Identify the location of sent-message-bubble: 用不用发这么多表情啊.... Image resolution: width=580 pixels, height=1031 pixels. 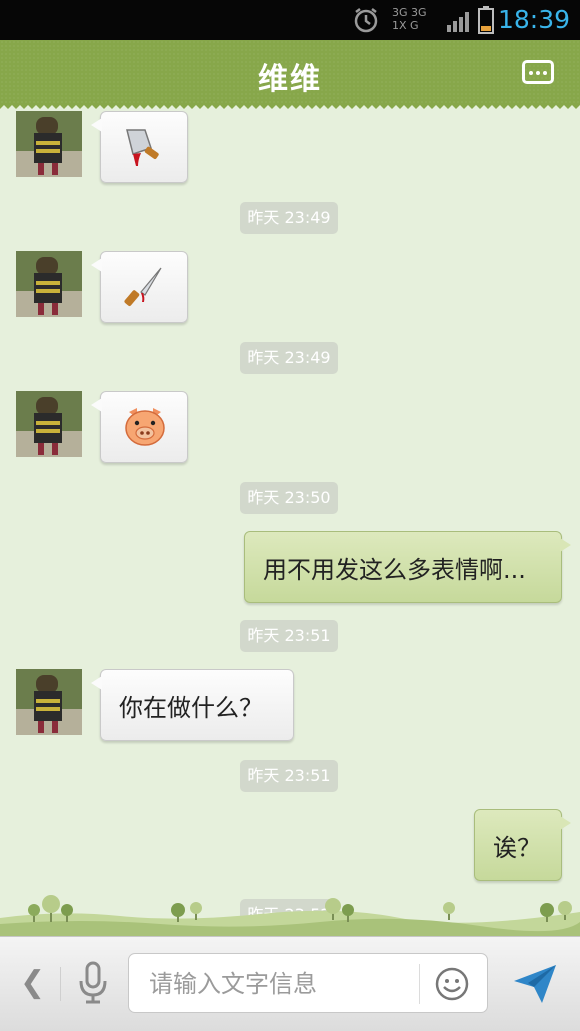
(407, 567).